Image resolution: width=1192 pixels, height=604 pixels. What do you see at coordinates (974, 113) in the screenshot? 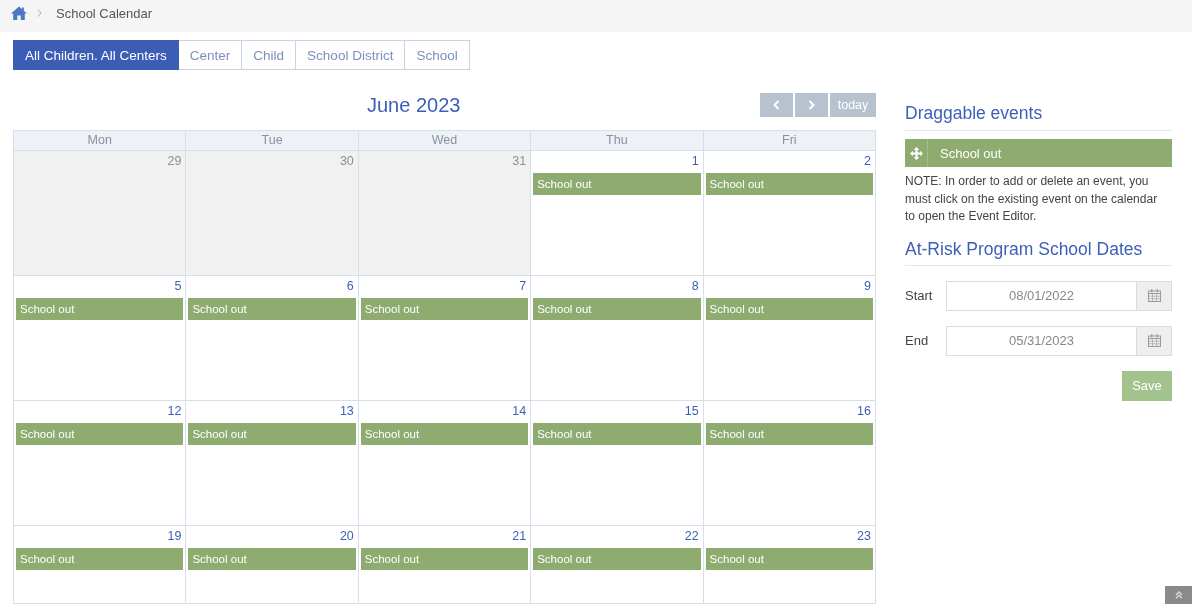
I see `section-heading: Draggable events` at bounding box center [974, 113].